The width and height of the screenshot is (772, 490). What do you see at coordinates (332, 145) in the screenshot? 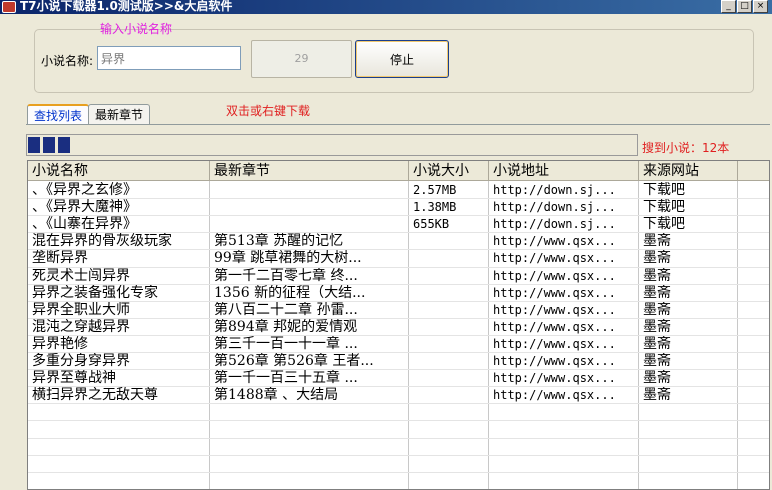
I see `progress-bar` at bounding box center [332, 145].